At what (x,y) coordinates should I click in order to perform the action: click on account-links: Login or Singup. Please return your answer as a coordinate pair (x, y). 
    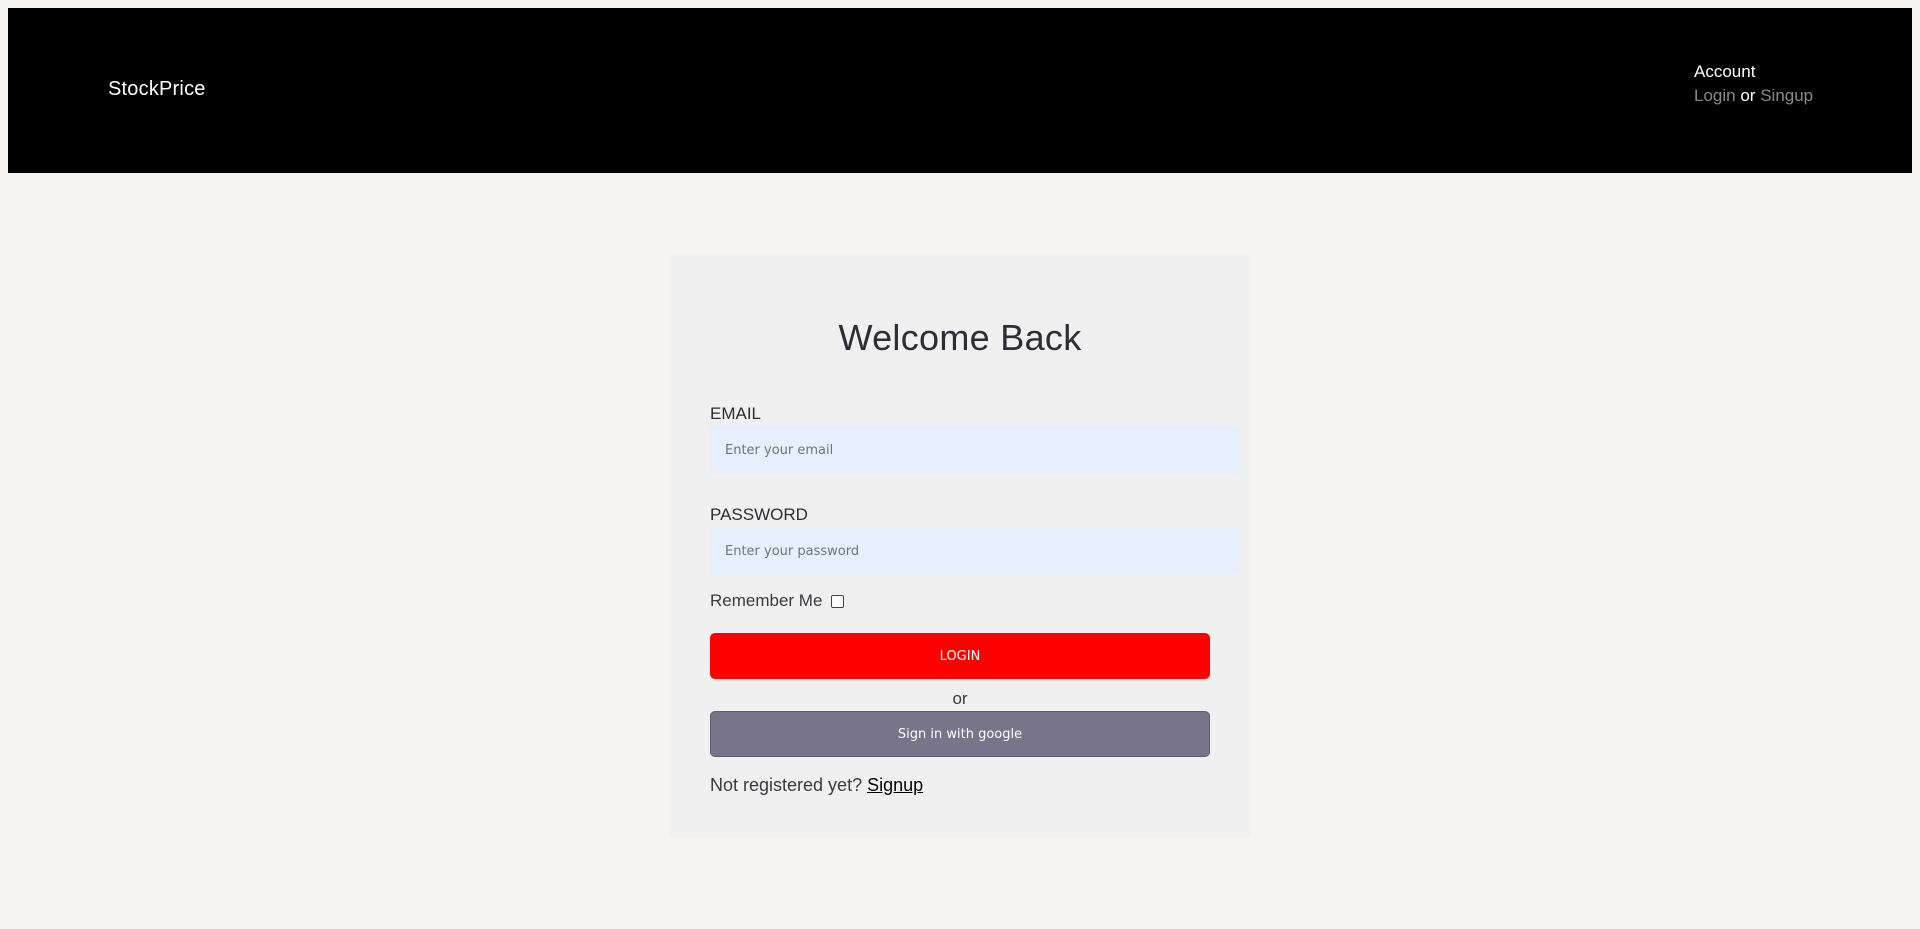
    Looking at the image, I should click on (1753, 96).